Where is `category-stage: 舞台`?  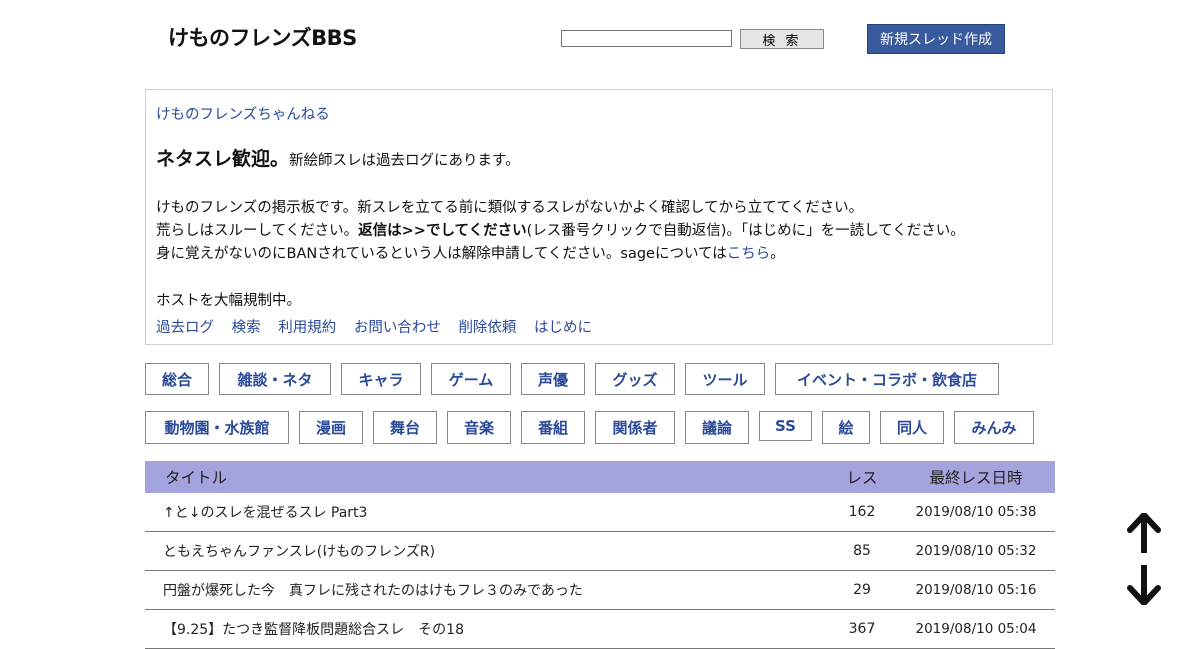 category-stage: 舞台 is located at coordinates (405, 427).